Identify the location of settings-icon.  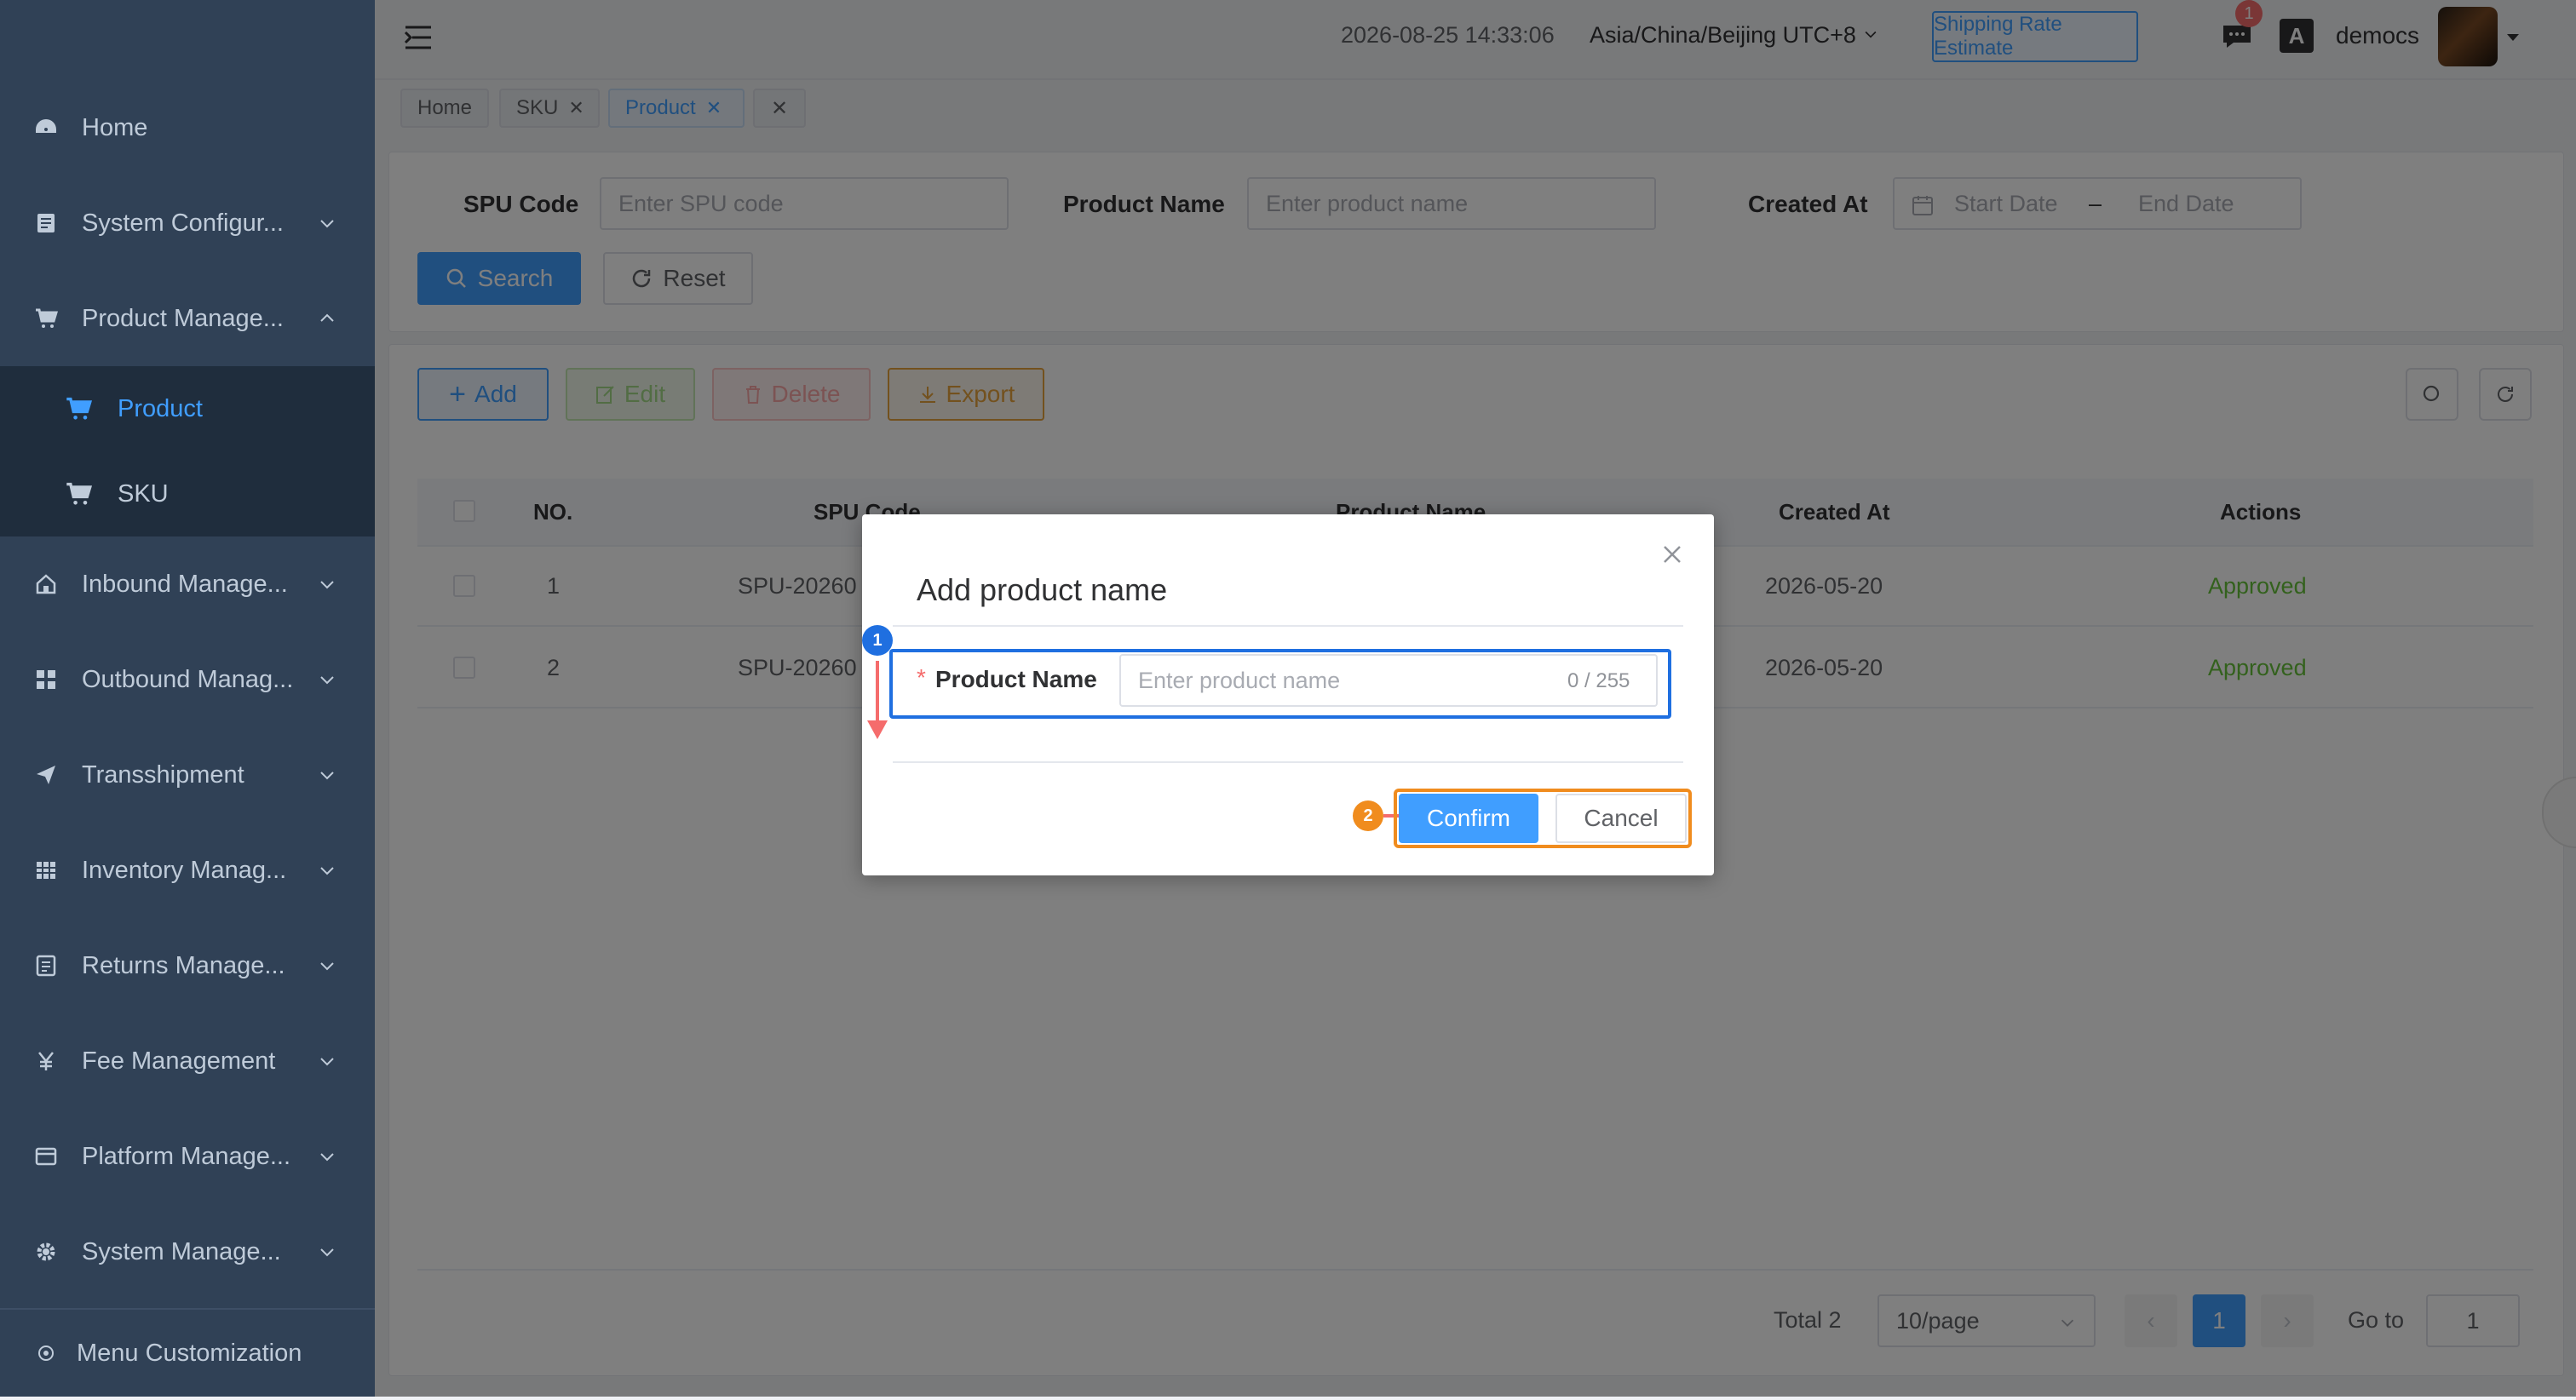
(46, 1353).